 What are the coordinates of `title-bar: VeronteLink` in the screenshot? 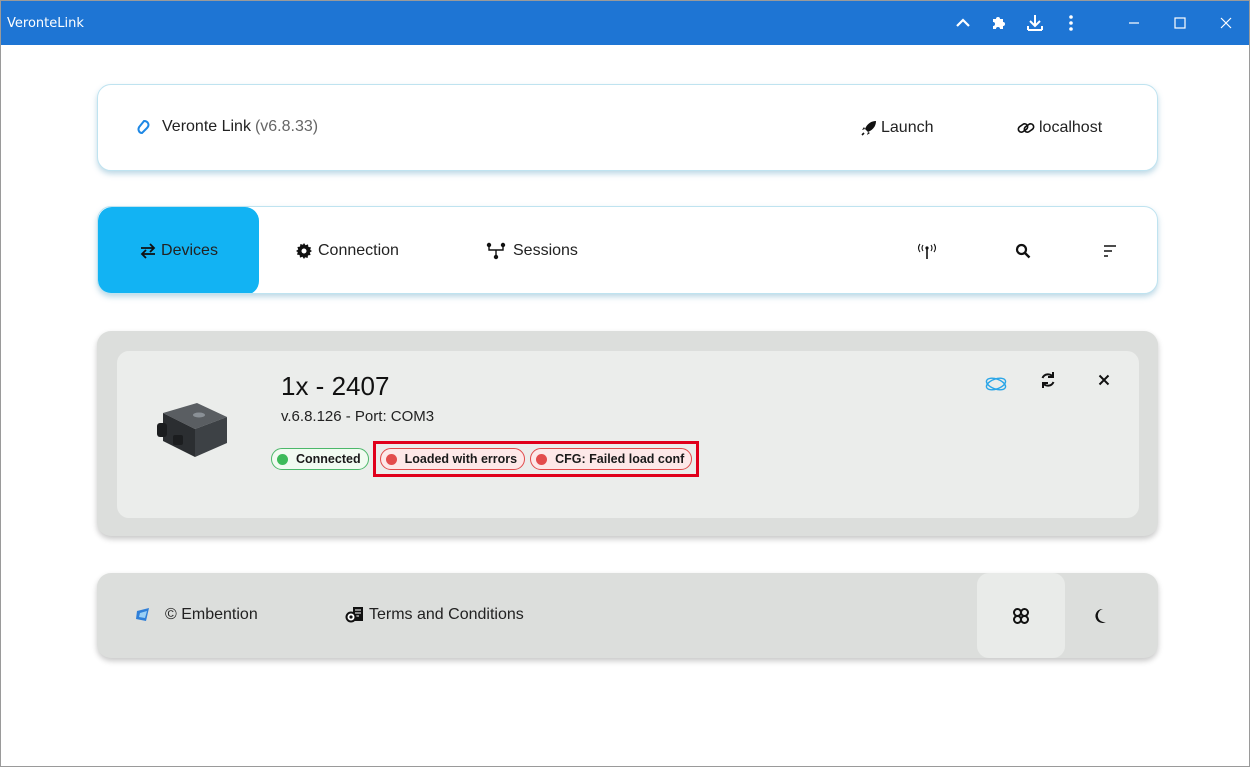 It's located at (625, 23).